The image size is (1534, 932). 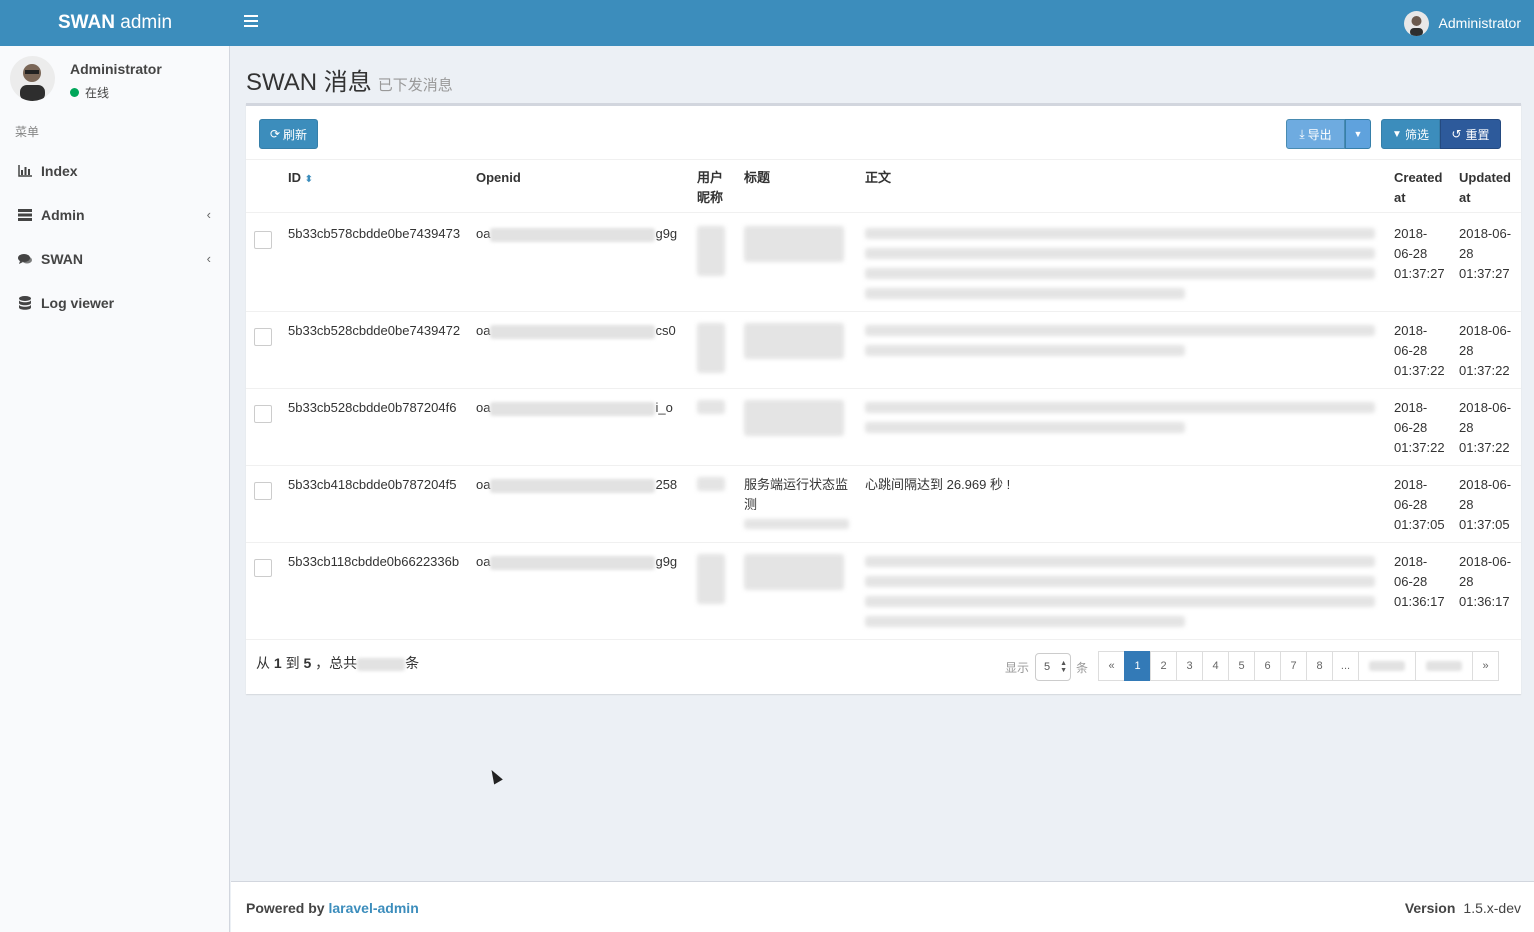 I want to click on page-button: 3, so click(x=1189, y=666).